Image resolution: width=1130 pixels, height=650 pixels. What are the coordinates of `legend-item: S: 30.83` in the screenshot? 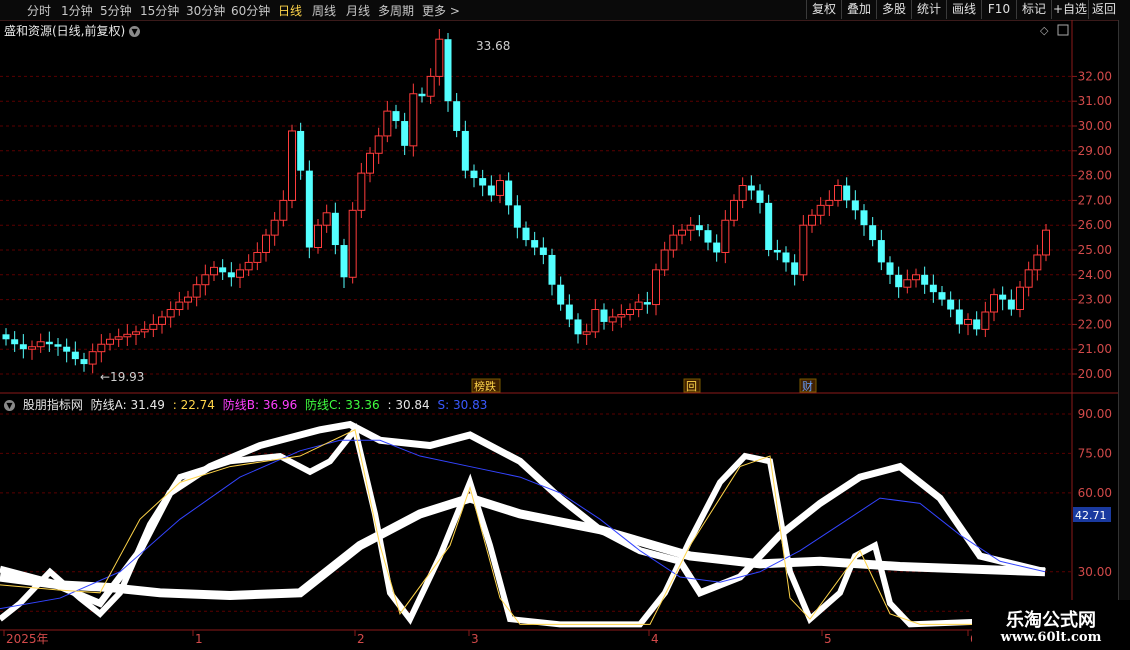 It's located at (462, 405).